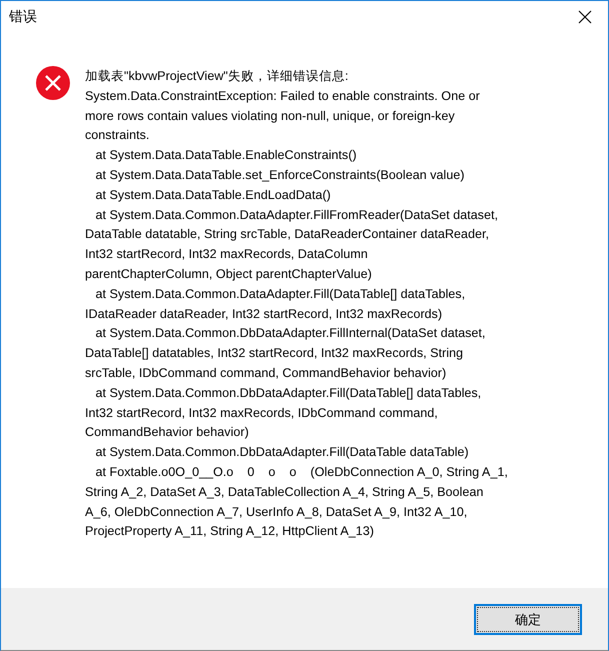  I want to click on close-icon, so click(585, 17).